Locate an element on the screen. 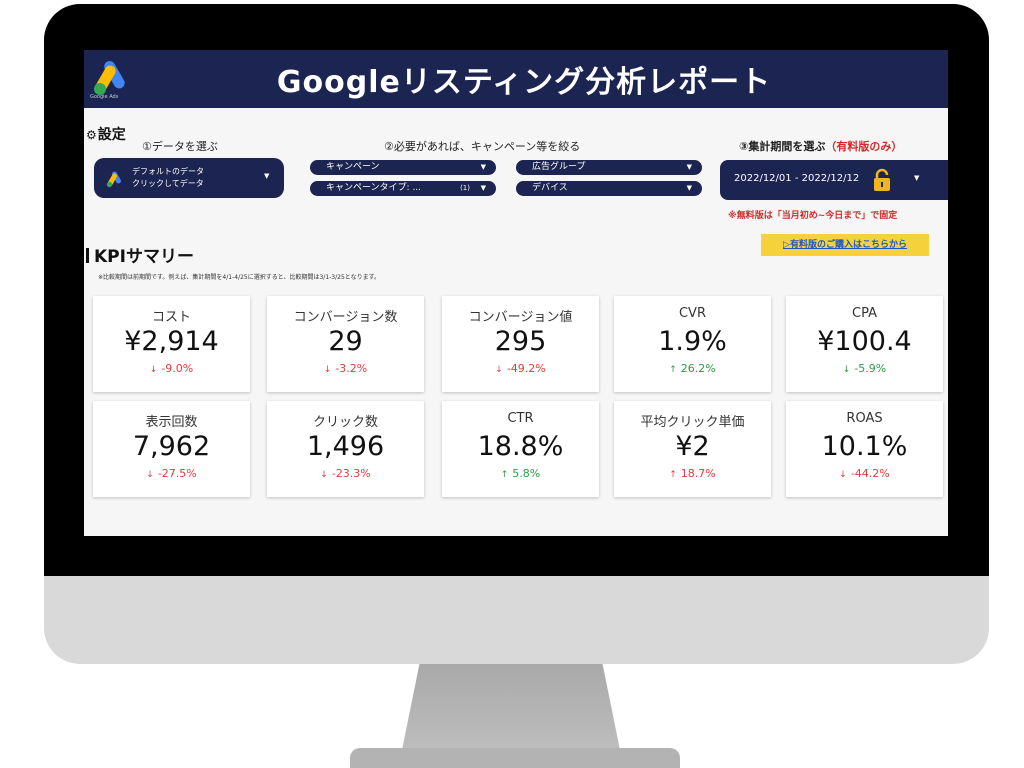 The height and width of the screenshot is (768, 1024). kpi-card-value: ¥2,914 is located at coordinates (171, 341).